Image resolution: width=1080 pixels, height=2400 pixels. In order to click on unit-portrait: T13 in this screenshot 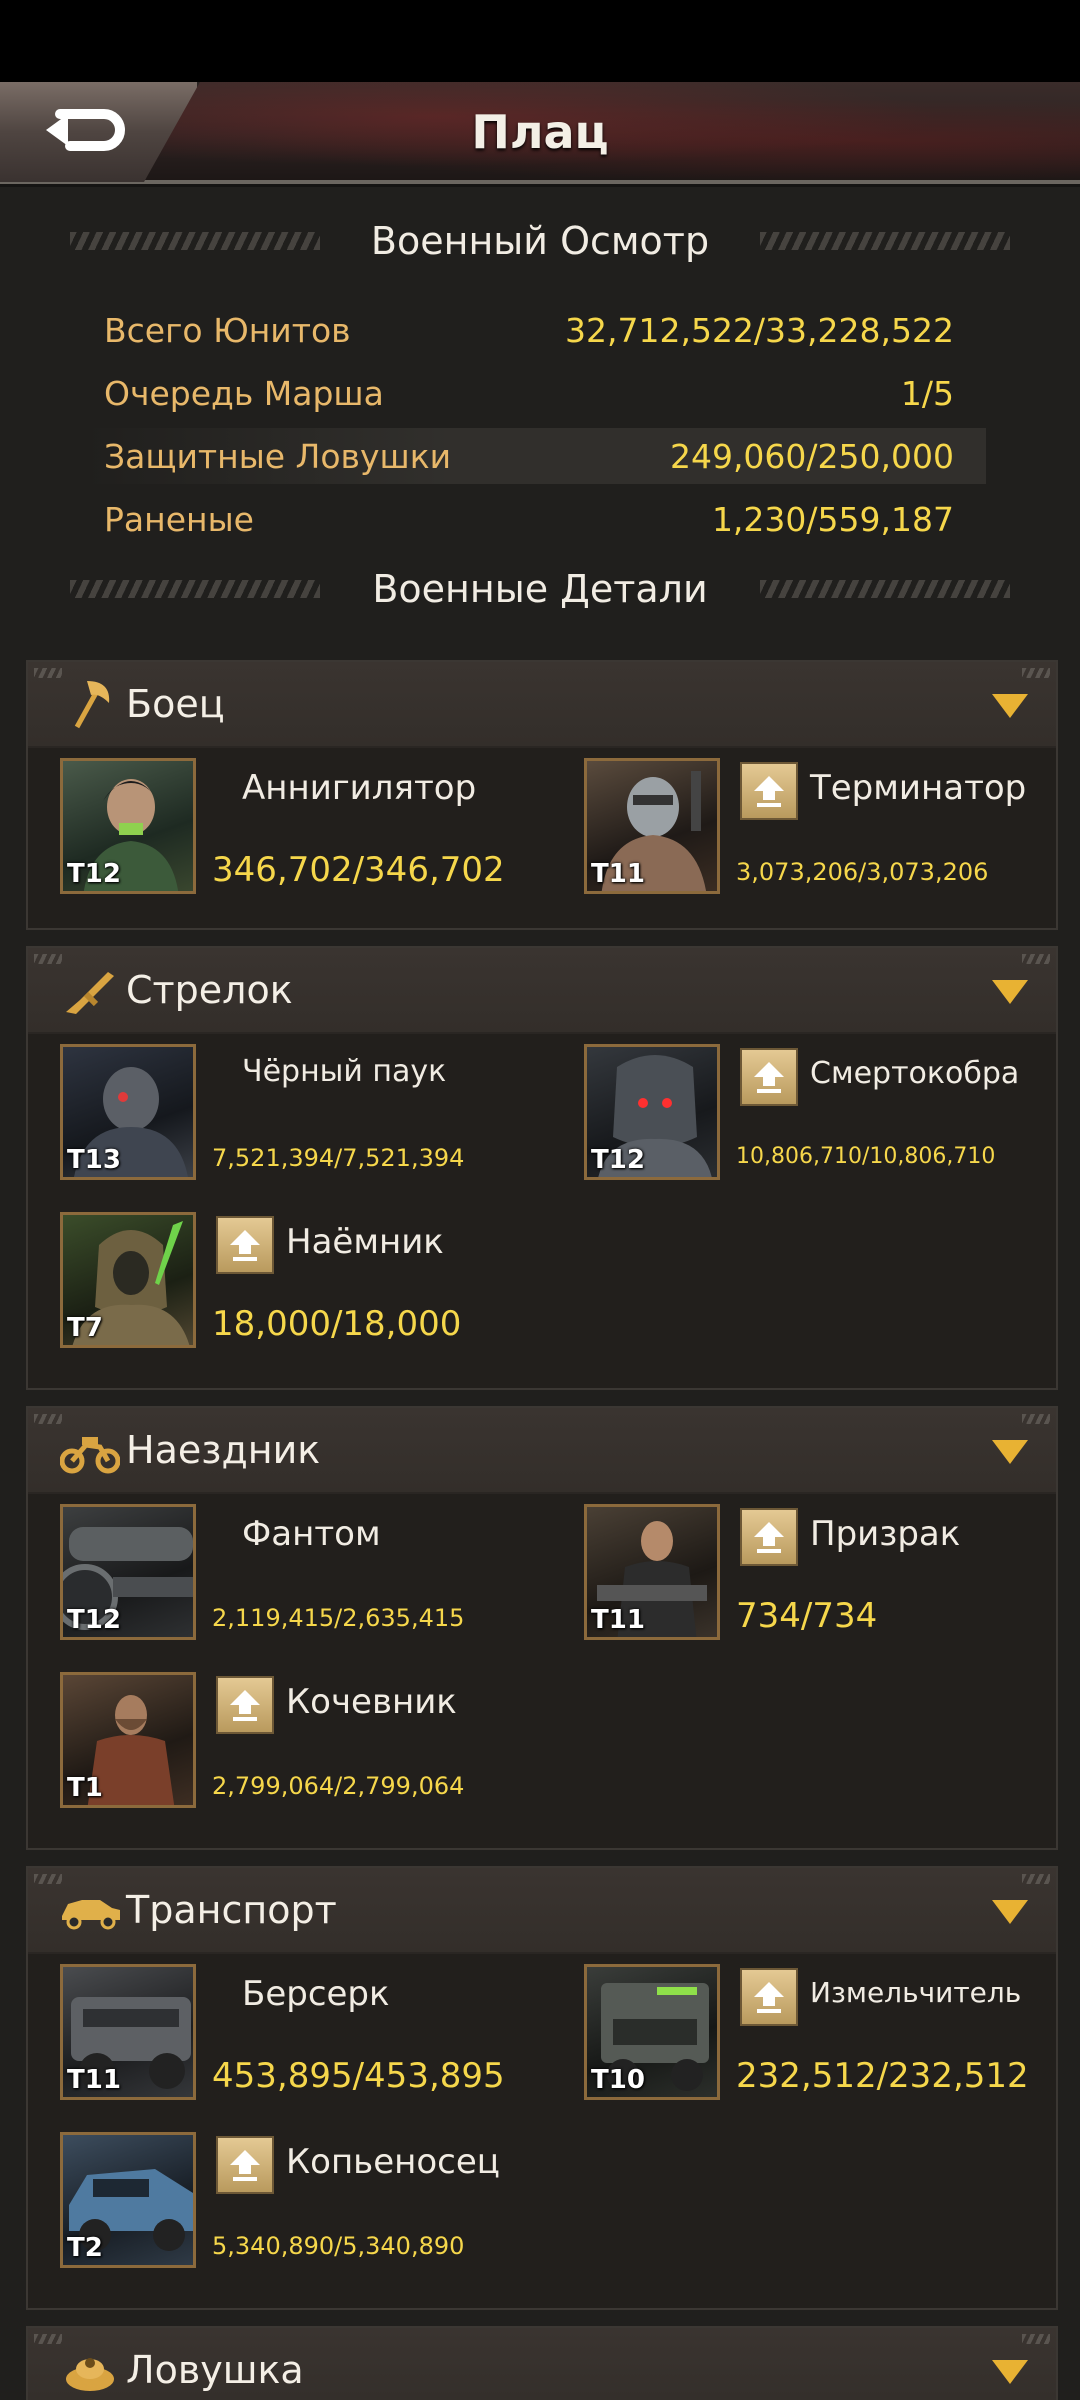, I will do `click(128, 1112)`.